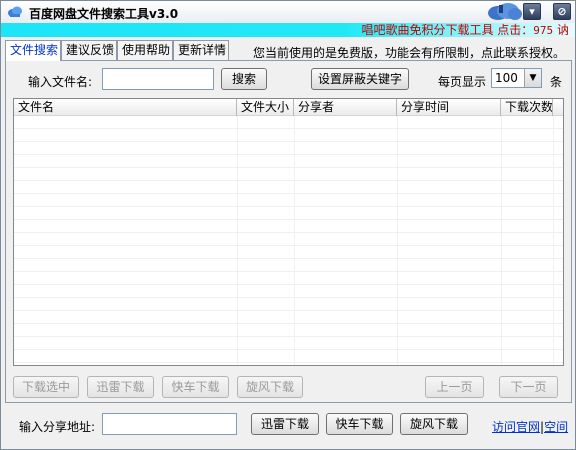 This screenshot has height=450, width=576. I want to click on tab-feedback: 建议反馈, so click(89, 50).